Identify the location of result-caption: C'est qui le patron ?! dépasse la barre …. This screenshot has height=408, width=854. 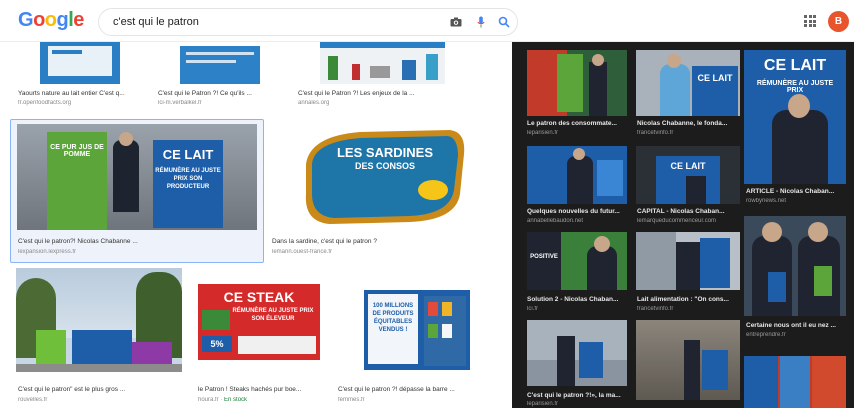
(413, 389).